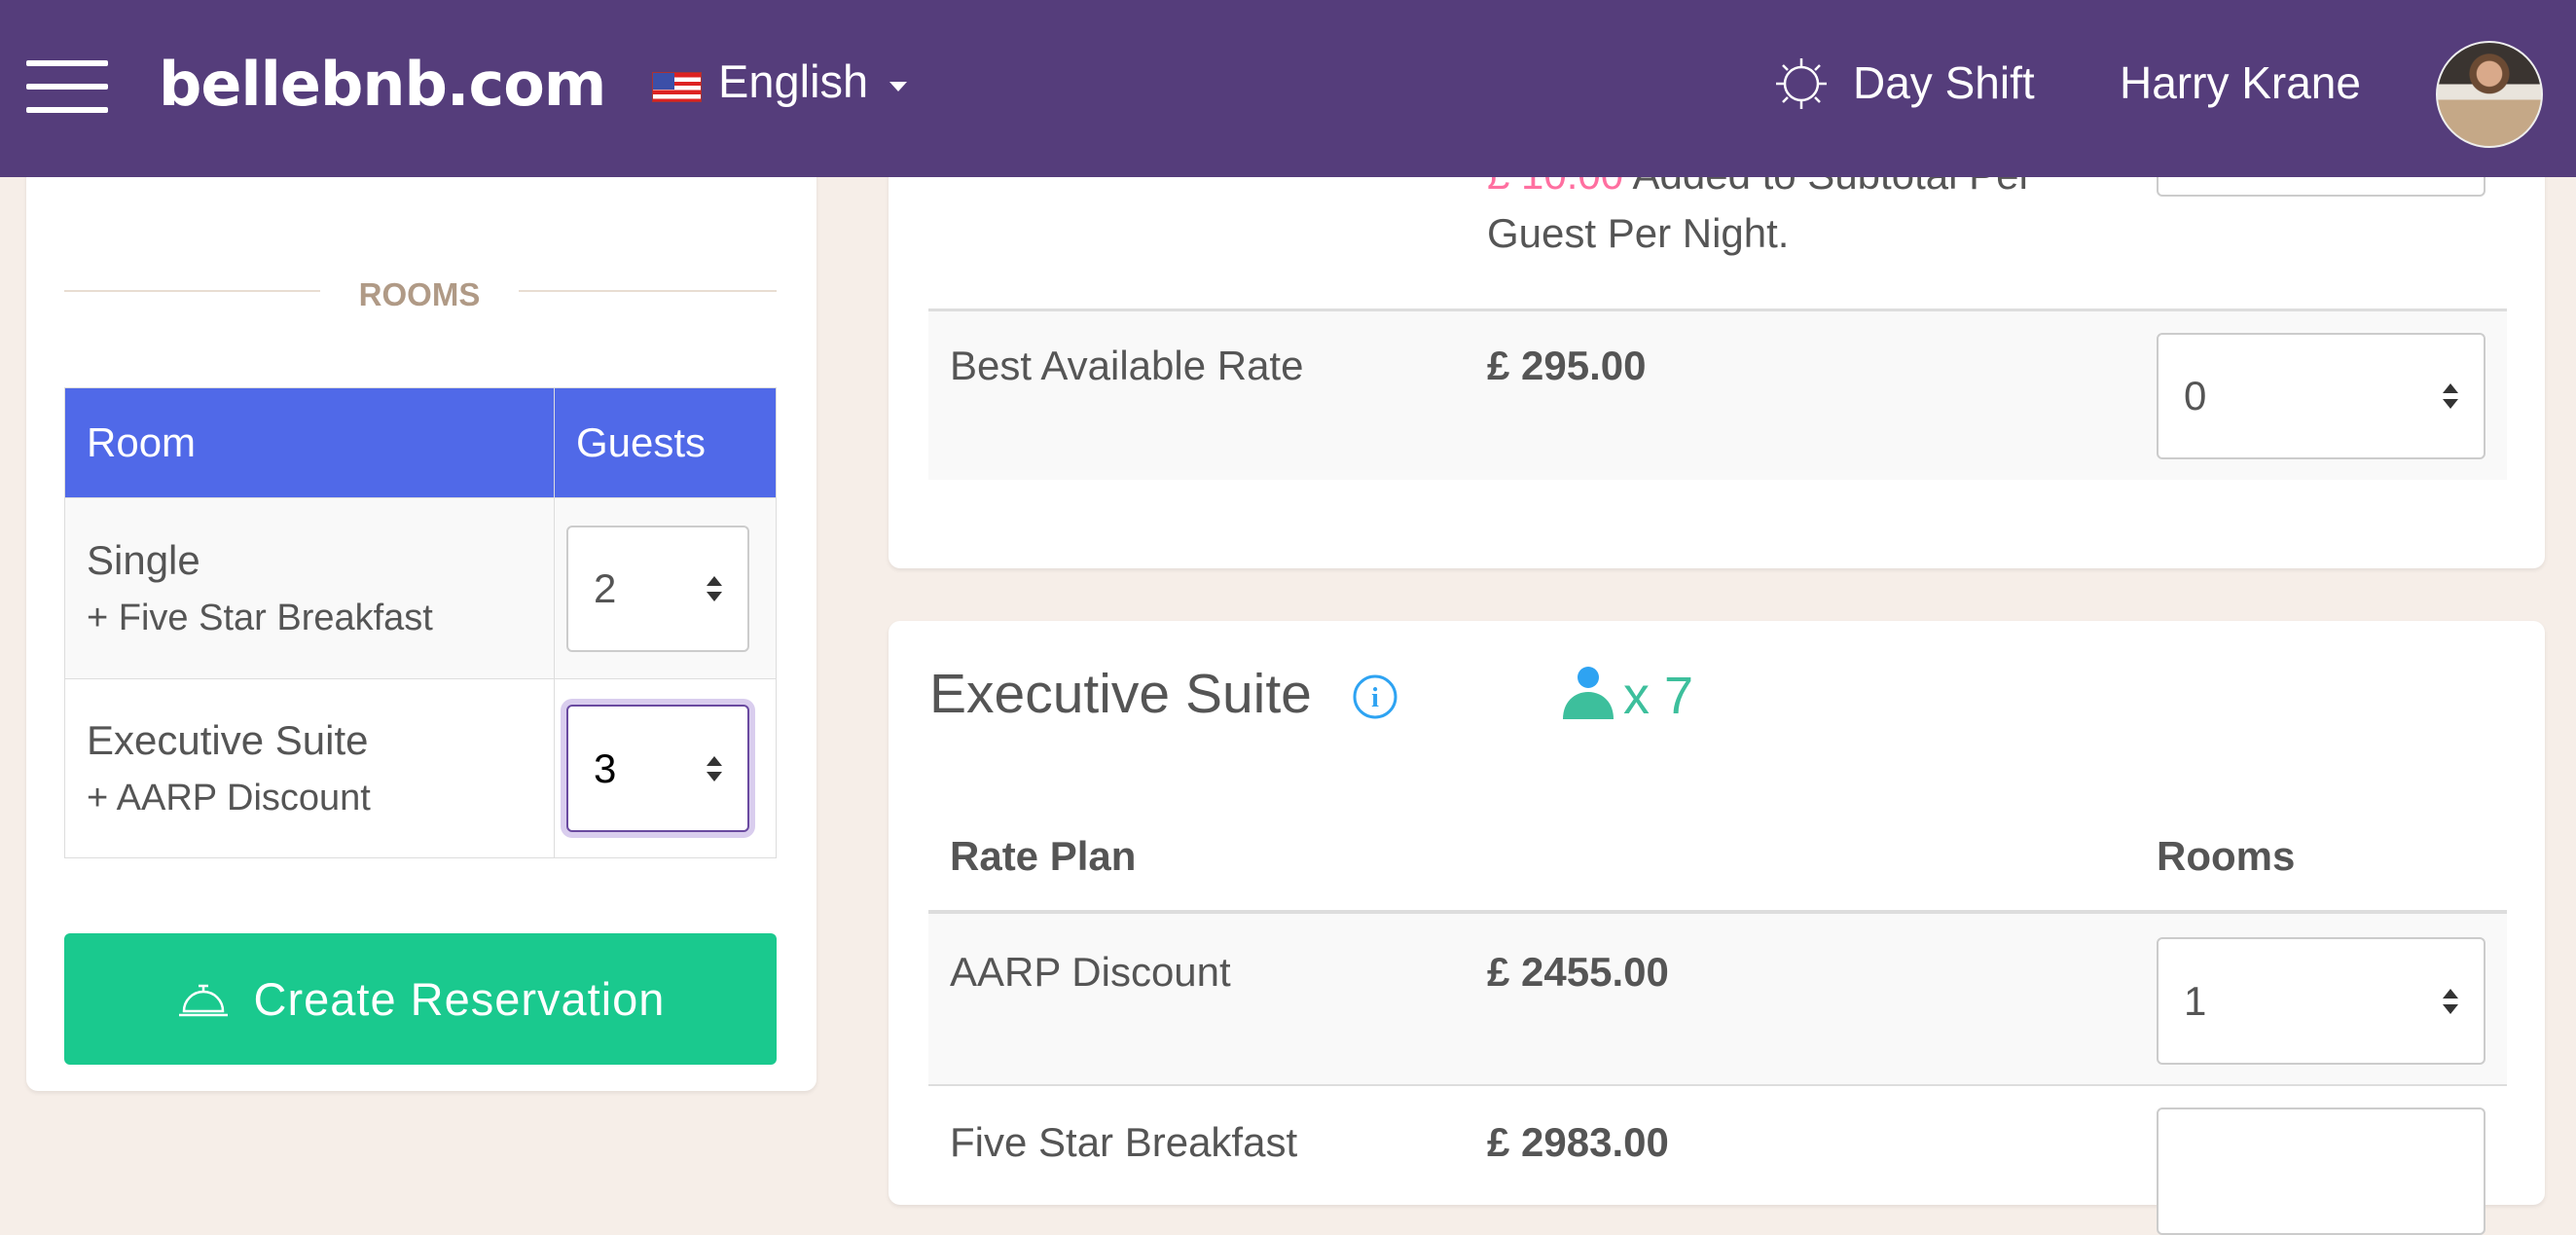 This screenshot has width=2576, height=1235. Describe the element at coordinates (898, 86) in the screenshot. I see `chevron-down-icon` at that location.